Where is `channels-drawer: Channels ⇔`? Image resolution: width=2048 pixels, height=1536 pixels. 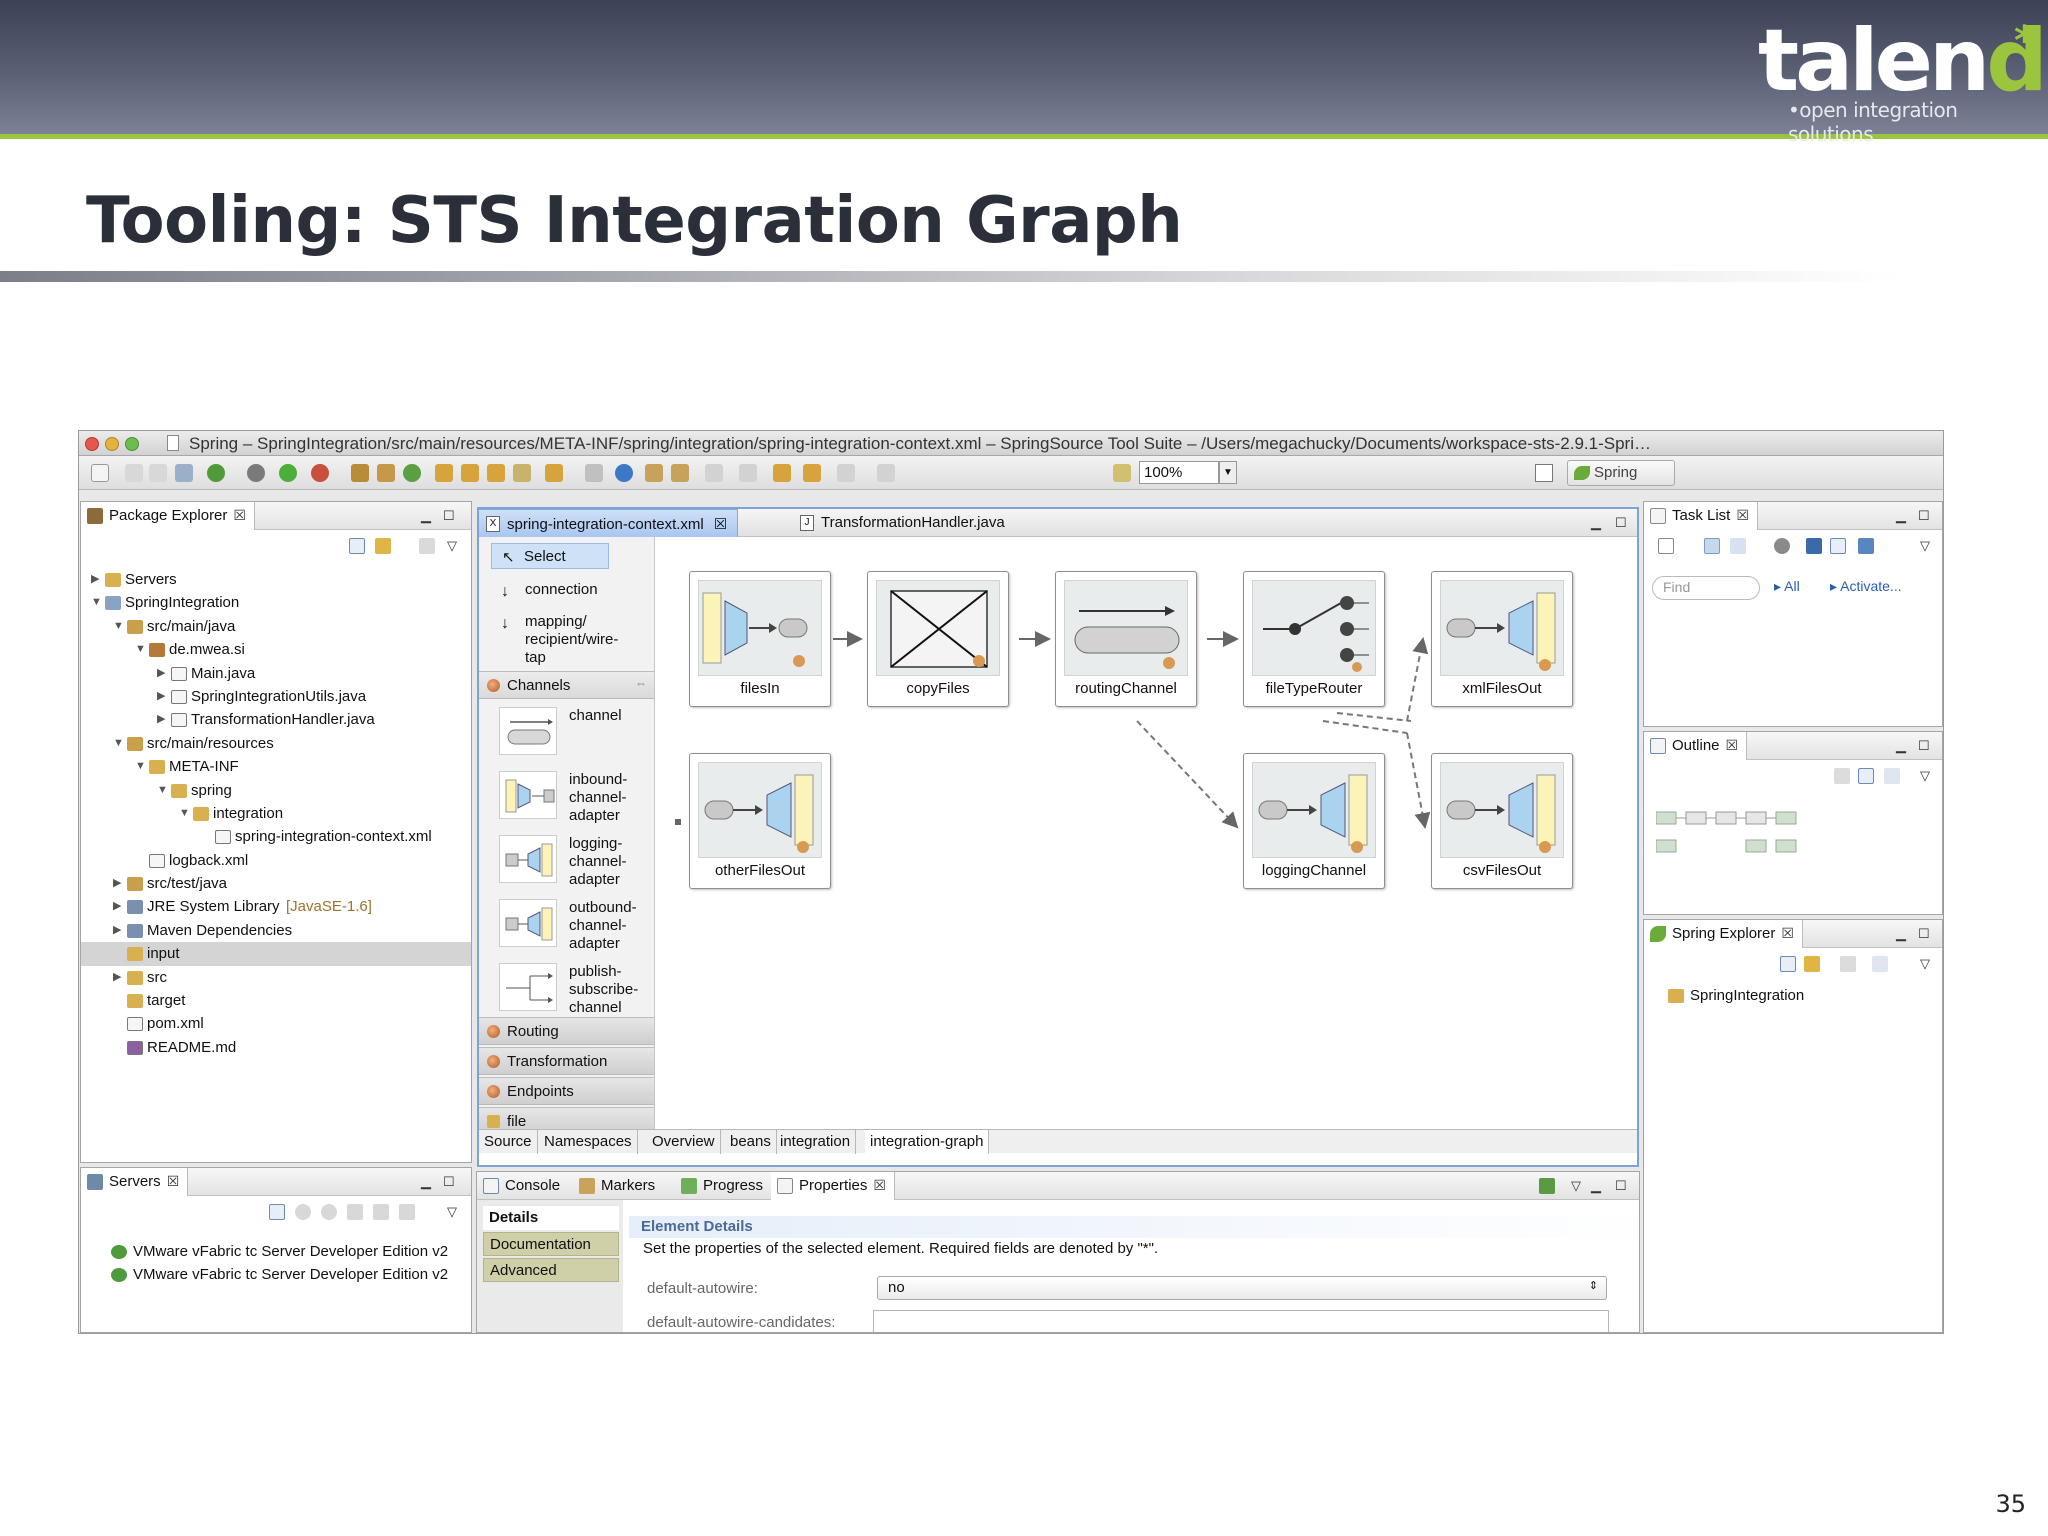
channels-drawer: Channels ⇔ is located at coordinates (566, 685).